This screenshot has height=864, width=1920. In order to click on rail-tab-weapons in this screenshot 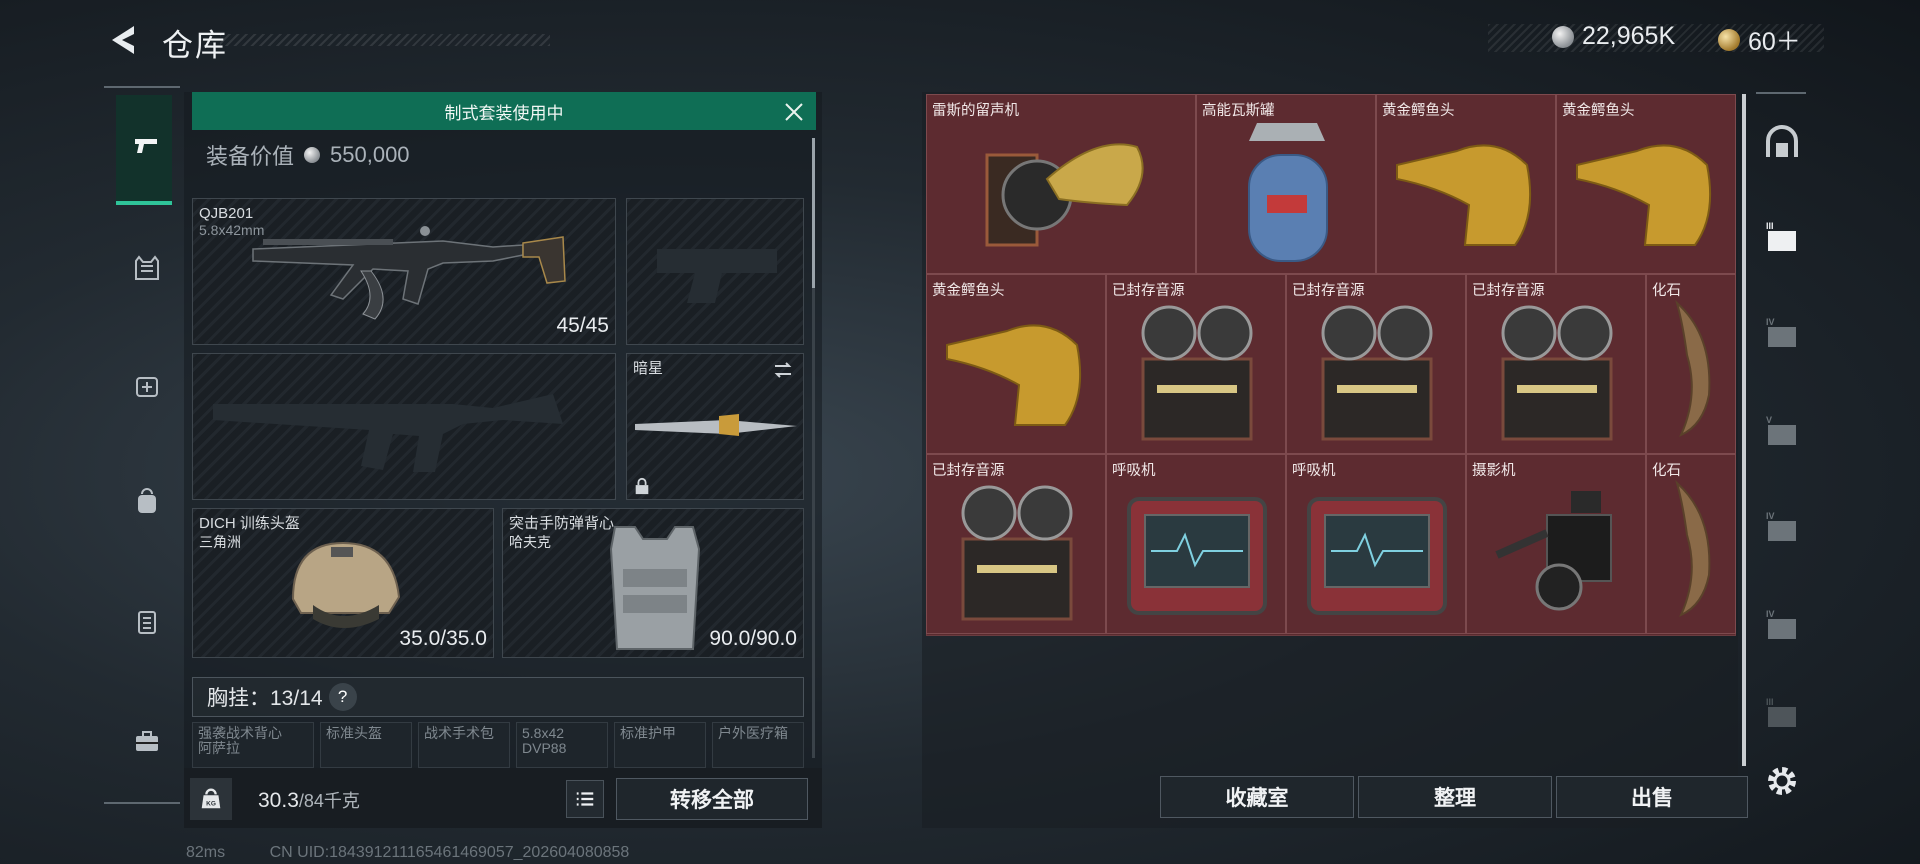, I will do `click(147, 146)`.